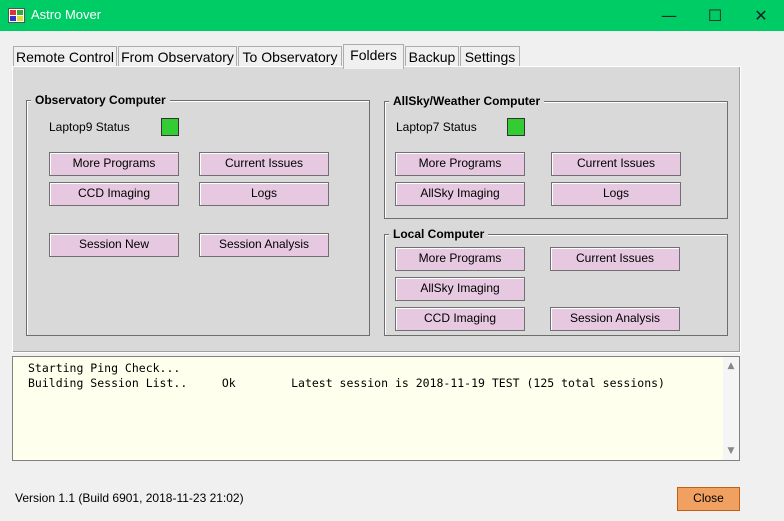 The image size is (784, 521). Describe the element at coordinates (170, 127) in the screenshot. I see `laptop9-status-indicator` at that location.